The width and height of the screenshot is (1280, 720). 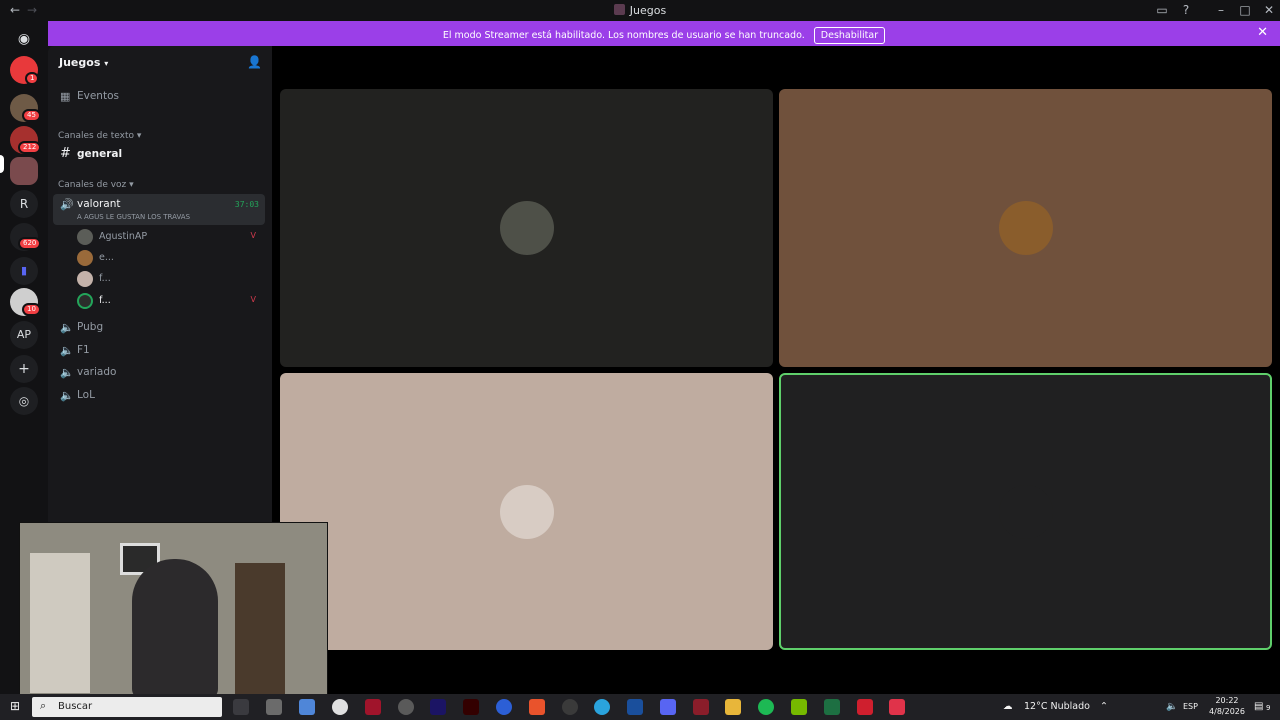 I want to click on server-juegos, so click(x=24, y=171).